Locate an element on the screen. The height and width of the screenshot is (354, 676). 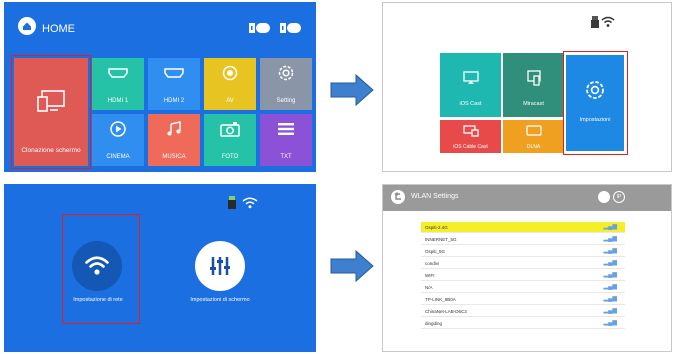
tile-foto: FOTO is located at coordinates (230, 140).